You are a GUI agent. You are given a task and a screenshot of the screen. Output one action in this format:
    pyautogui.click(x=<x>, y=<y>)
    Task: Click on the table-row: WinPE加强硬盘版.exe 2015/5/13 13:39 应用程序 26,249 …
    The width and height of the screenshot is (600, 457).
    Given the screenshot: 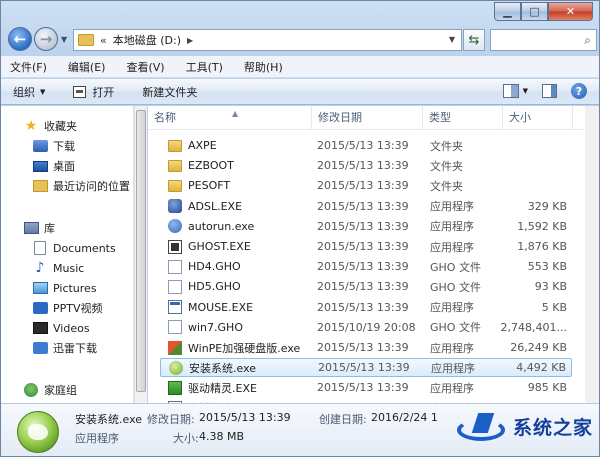 What is the action you would take?
    pyautogui.click(x=366, y=347)
    